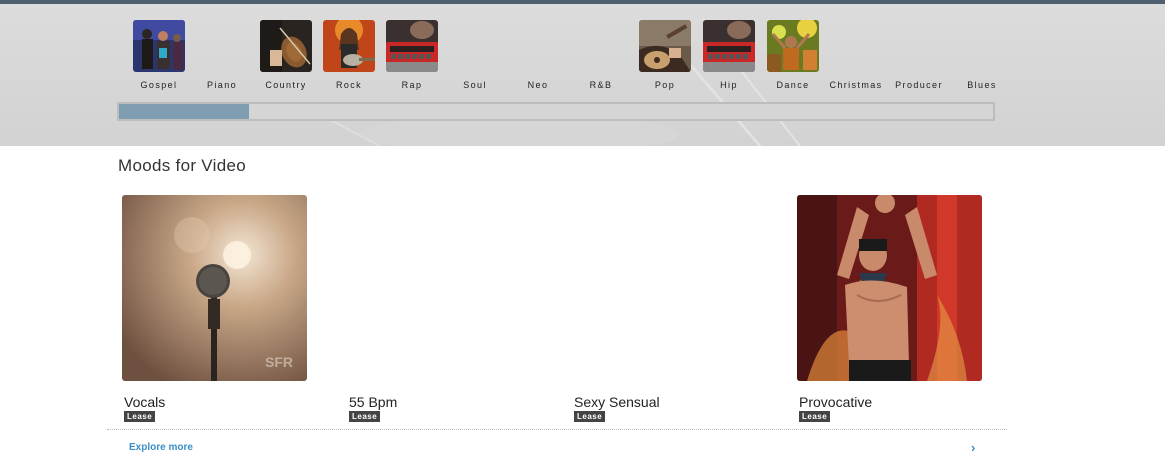 The image size is (1165, 467). Describe the element at coordinates (729, 85) in the screenshot. I see `genre-label: Hip` at that location.